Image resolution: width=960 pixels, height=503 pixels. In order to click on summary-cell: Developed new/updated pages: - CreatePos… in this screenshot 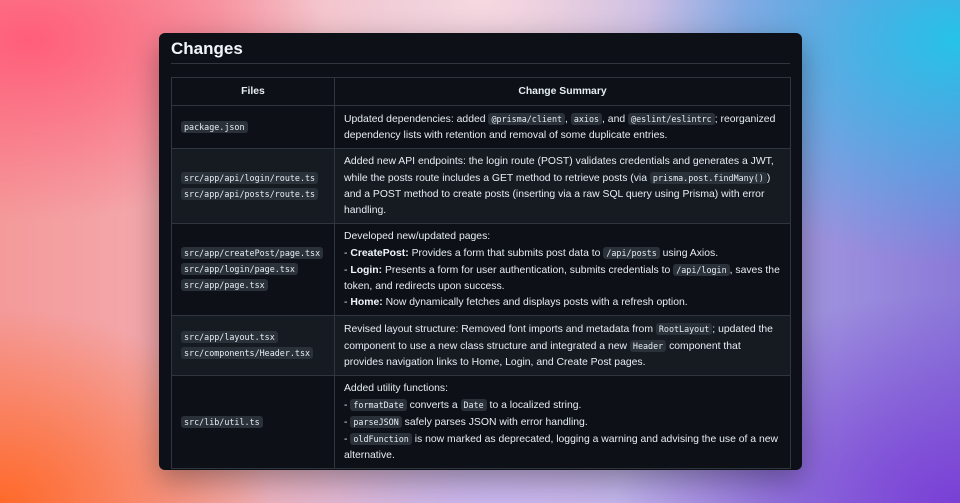, I will do `click(562, 269)`.